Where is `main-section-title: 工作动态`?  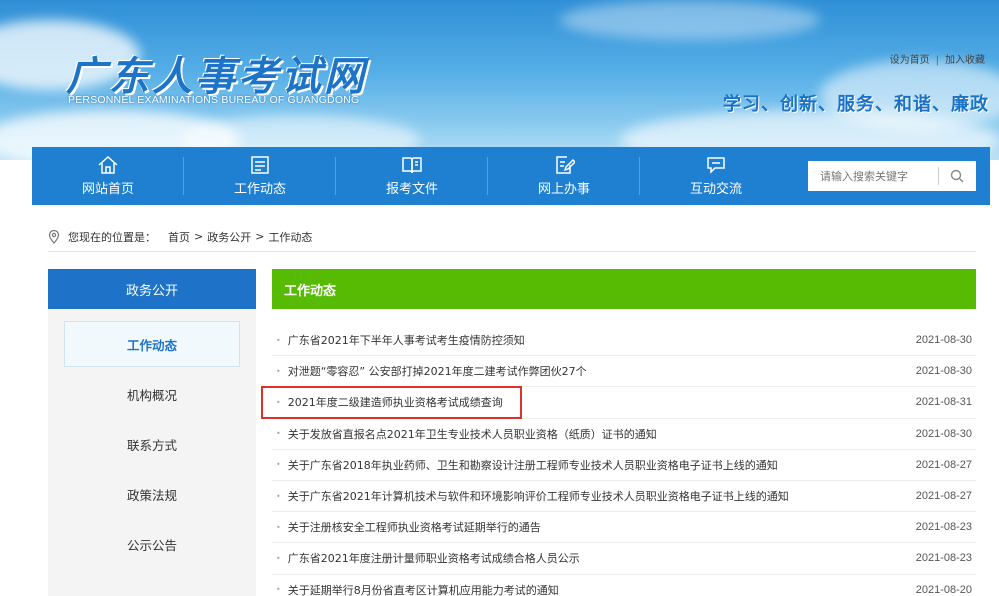 main-section-title: 工作动态 is located at coordinates (624, 289).